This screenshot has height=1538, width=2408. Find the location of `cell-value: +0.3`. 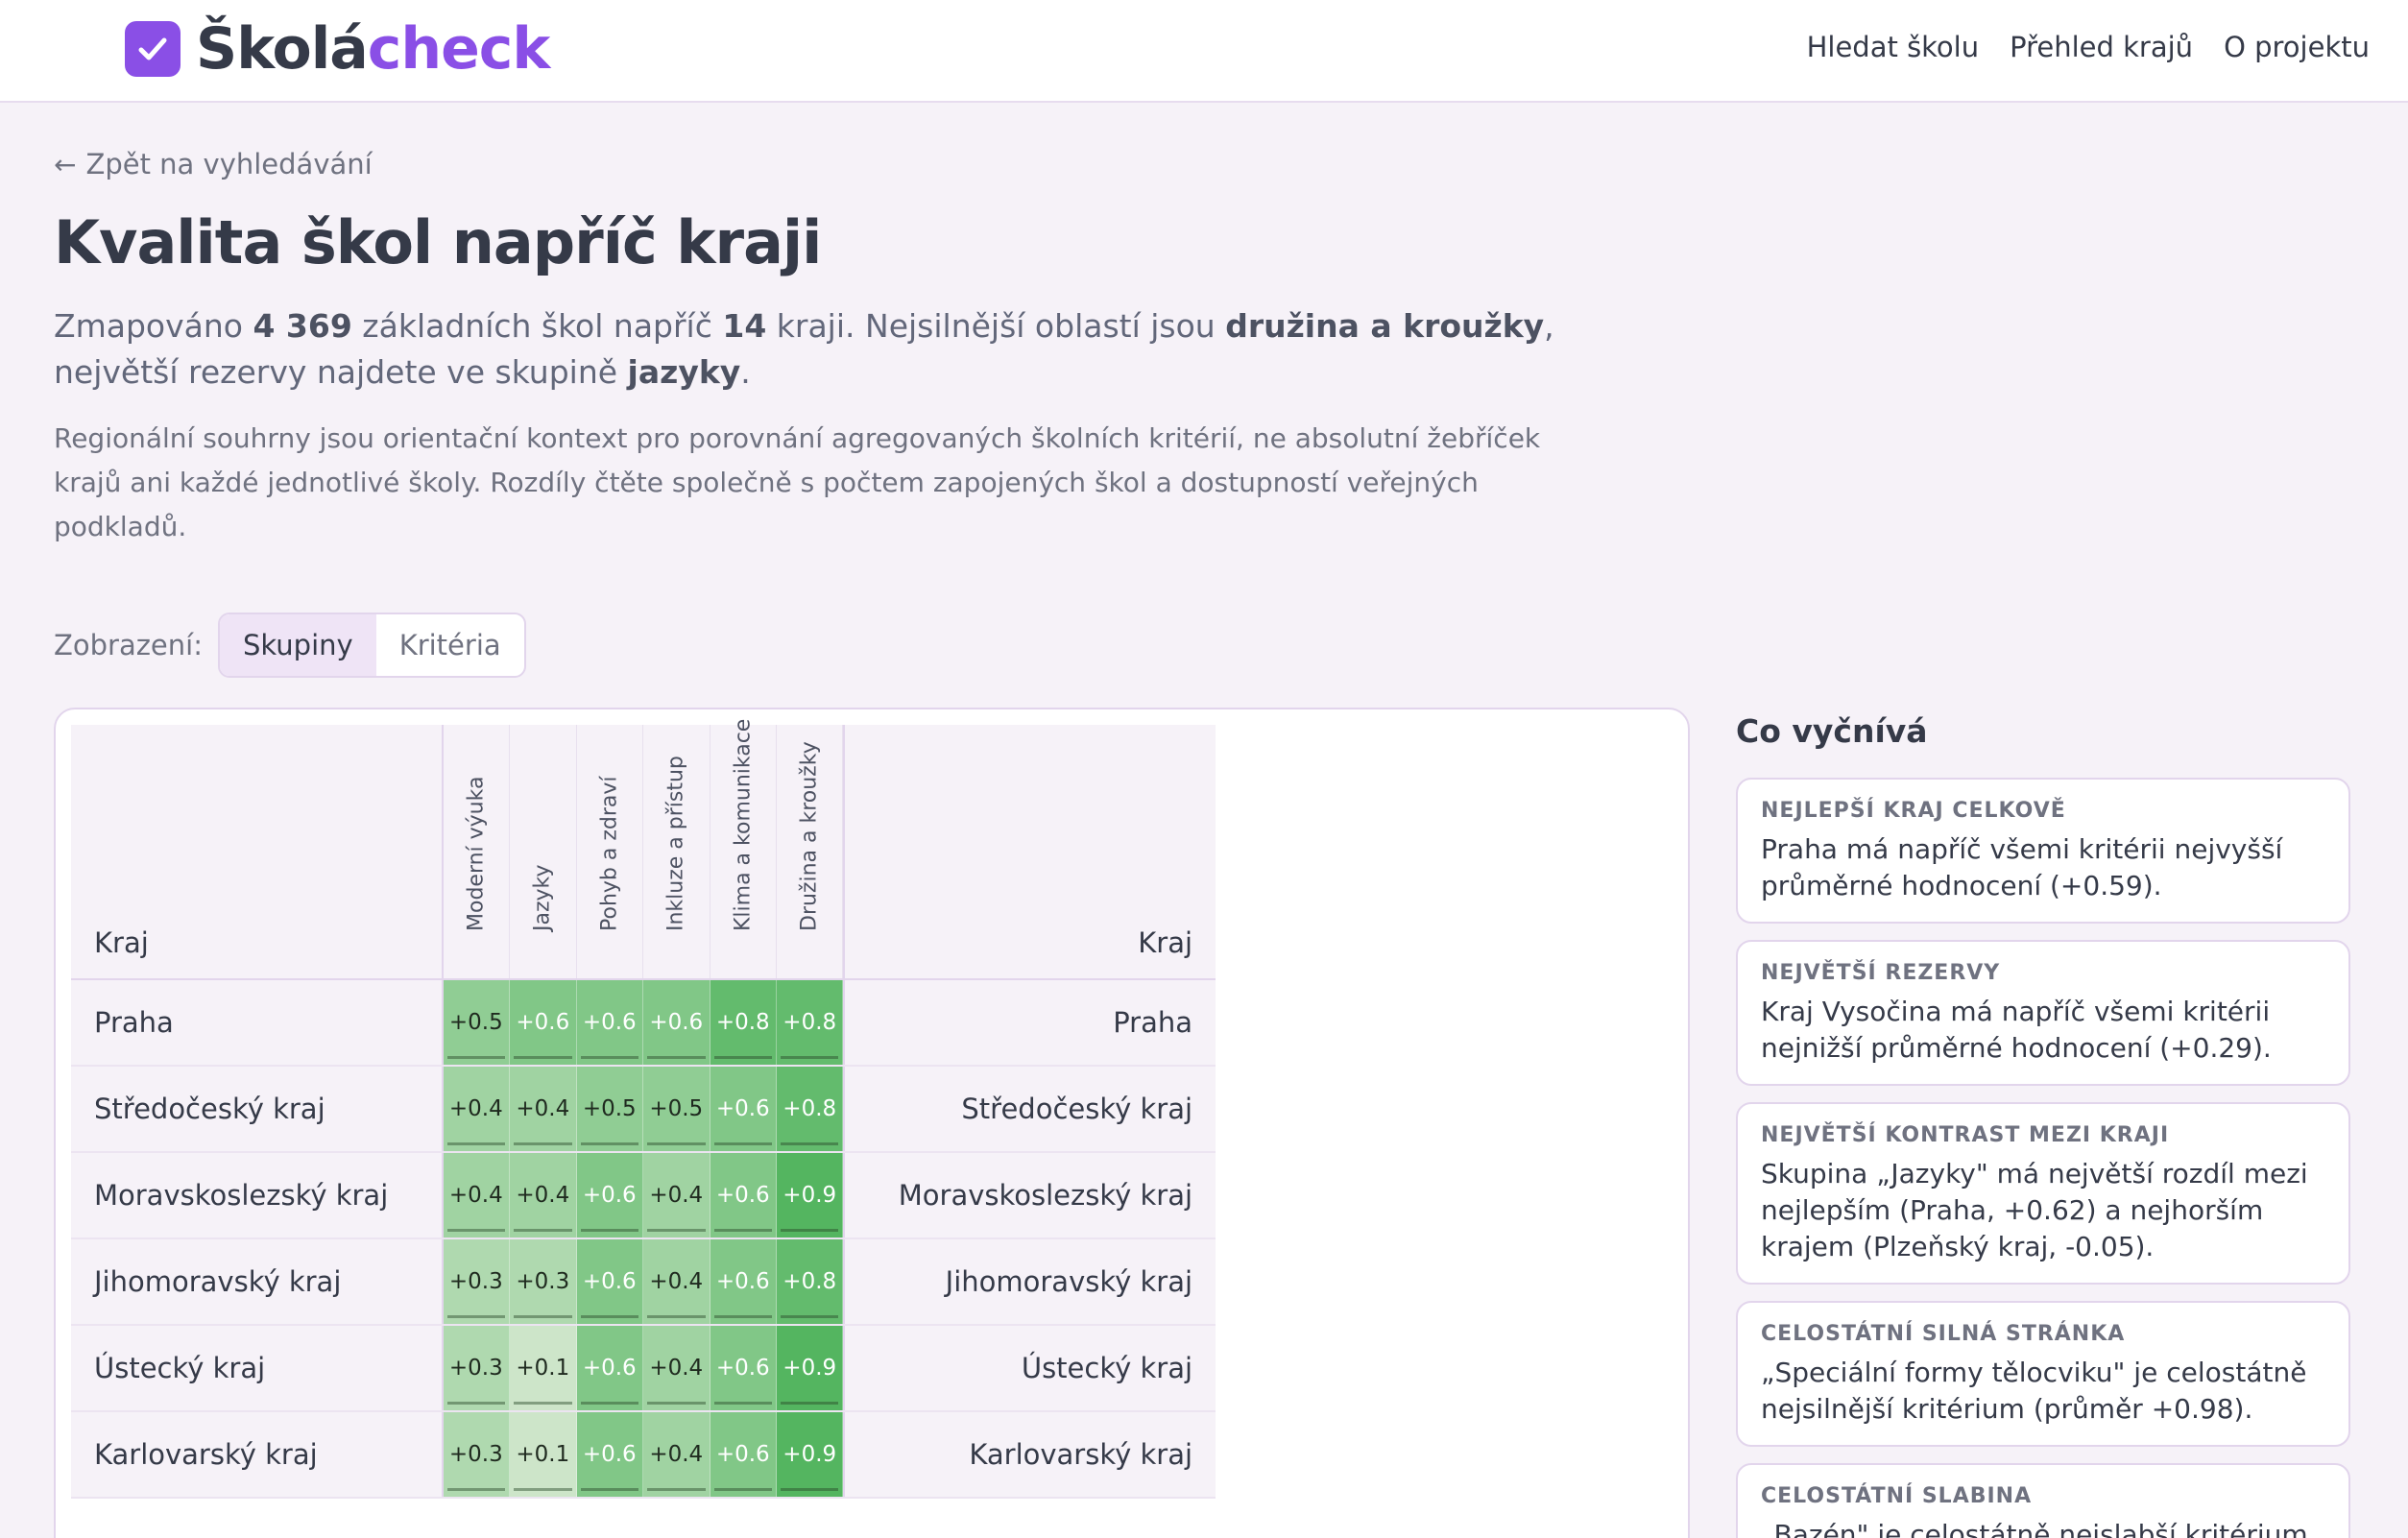

cell-value: +0.3 is located at coordinates (543, 1281).